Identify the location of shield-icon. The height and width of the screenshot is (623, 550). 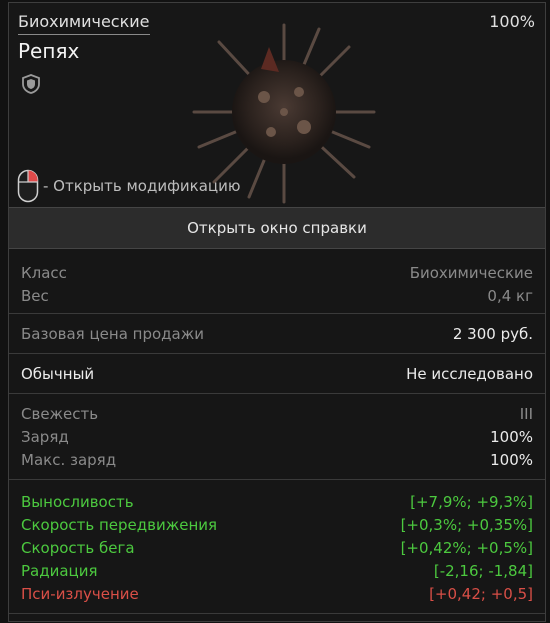
(31, 84).